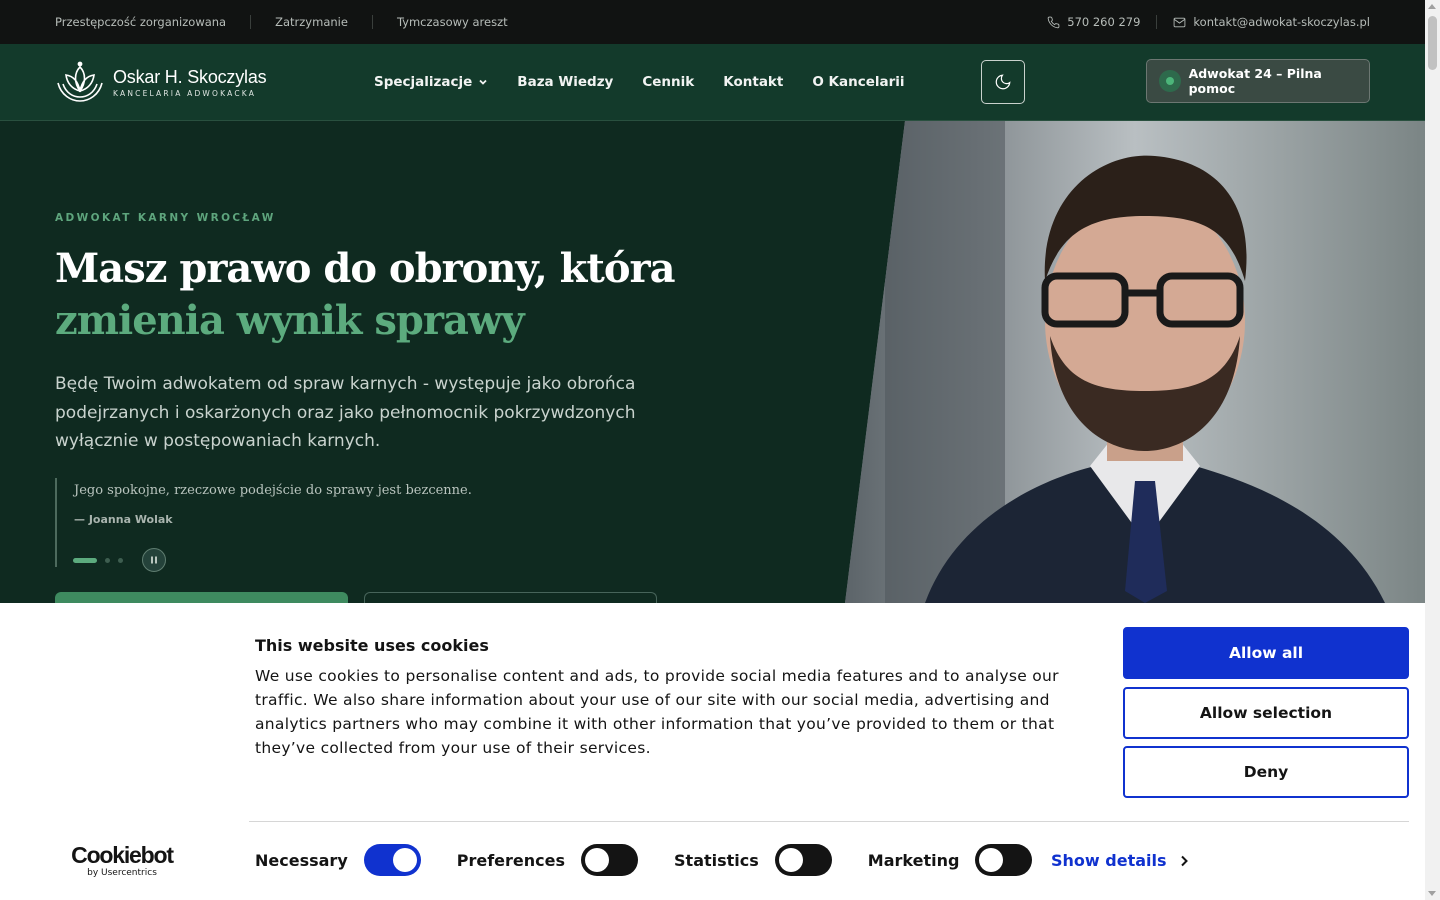 The width and height of the screenshot is (1440, 900). I want to click on phone-icon, so click(1053, 22).